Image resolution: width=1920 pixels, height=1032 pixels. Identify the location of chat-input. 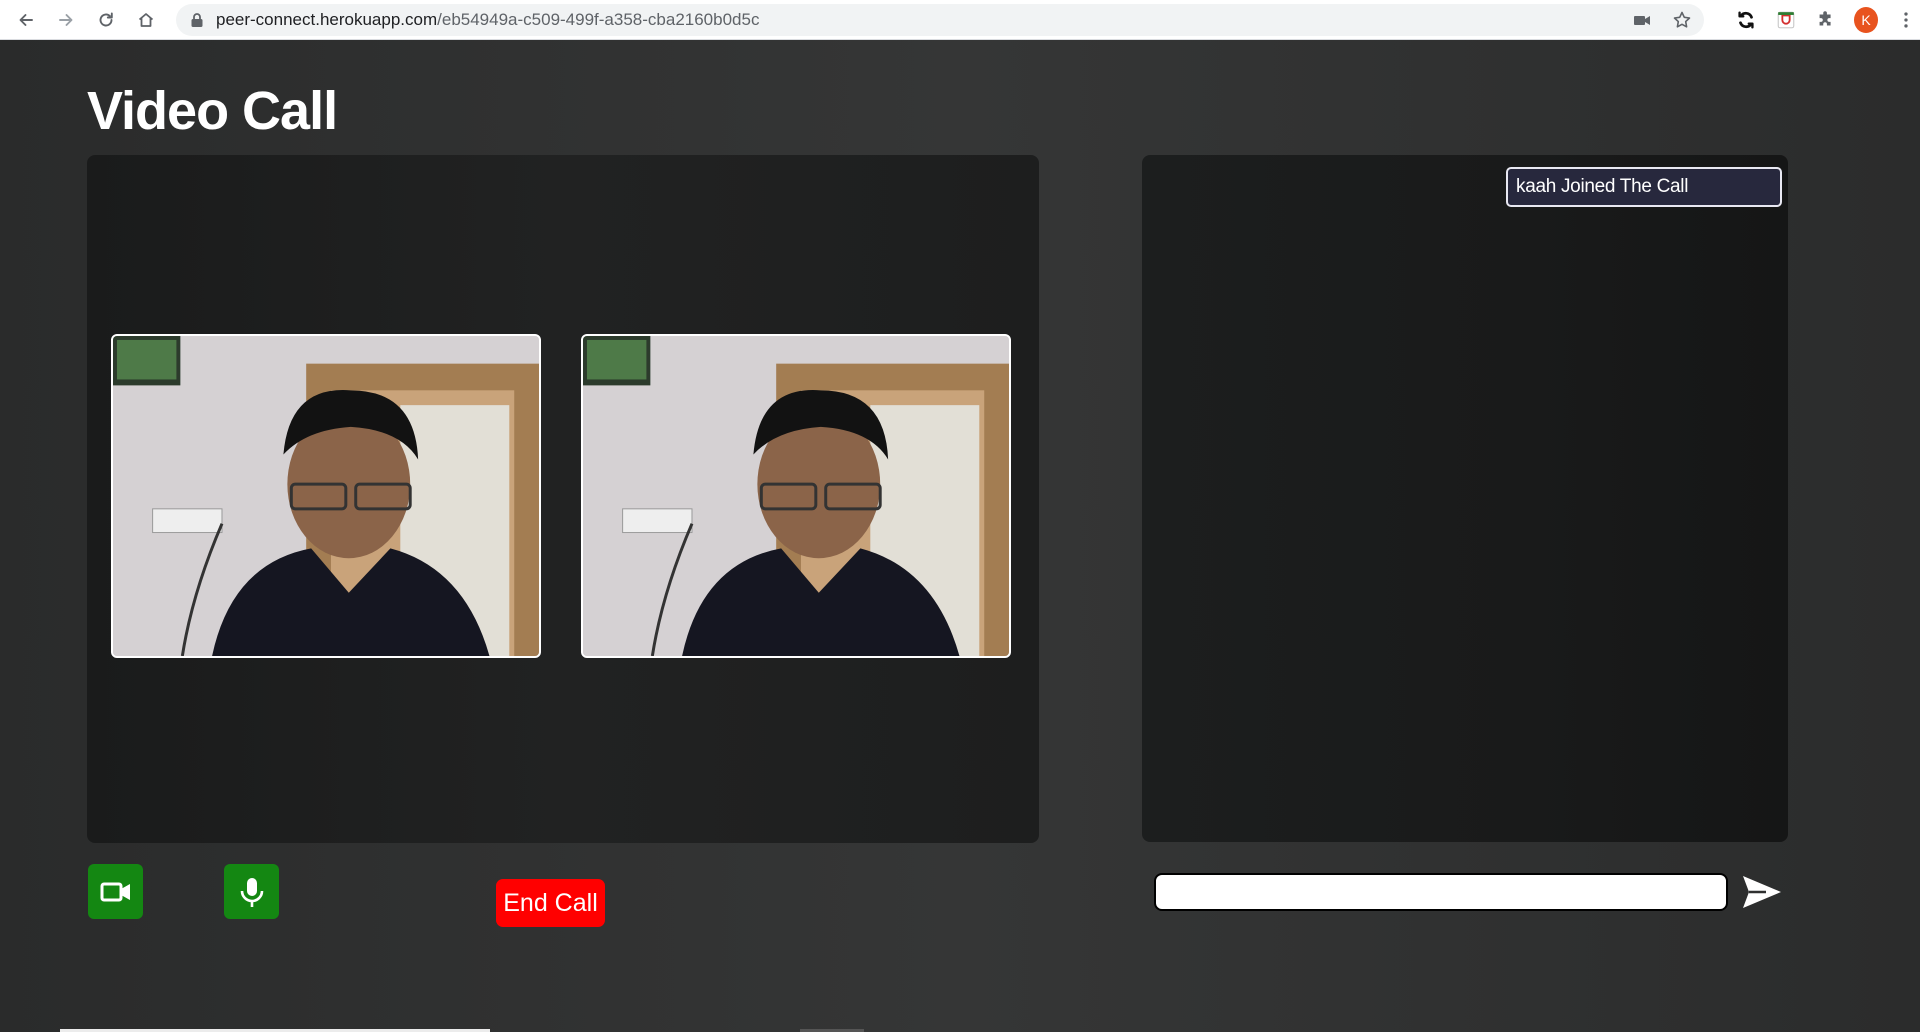
(1441, 892).